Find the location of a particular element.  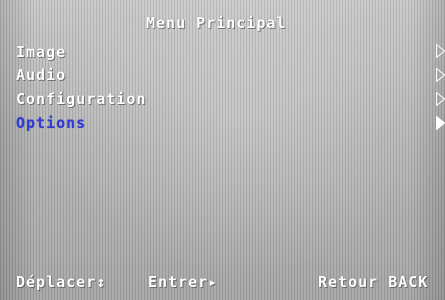

footer-enter-hint: Entrer▸ is located at coordinates (183, 282).